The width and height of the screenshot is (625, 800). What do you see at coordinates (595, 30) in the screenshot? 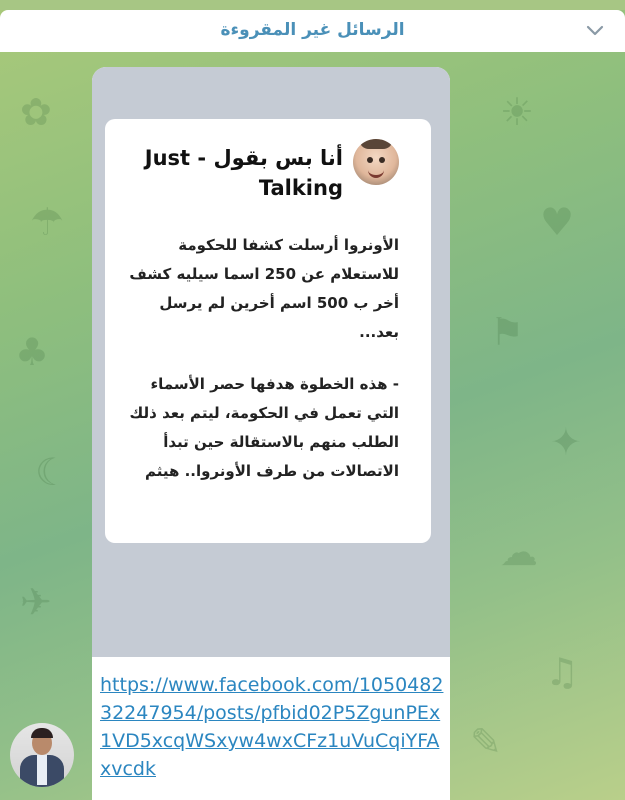
I see `chevron-down-icon` at bounding box center [595, 30].